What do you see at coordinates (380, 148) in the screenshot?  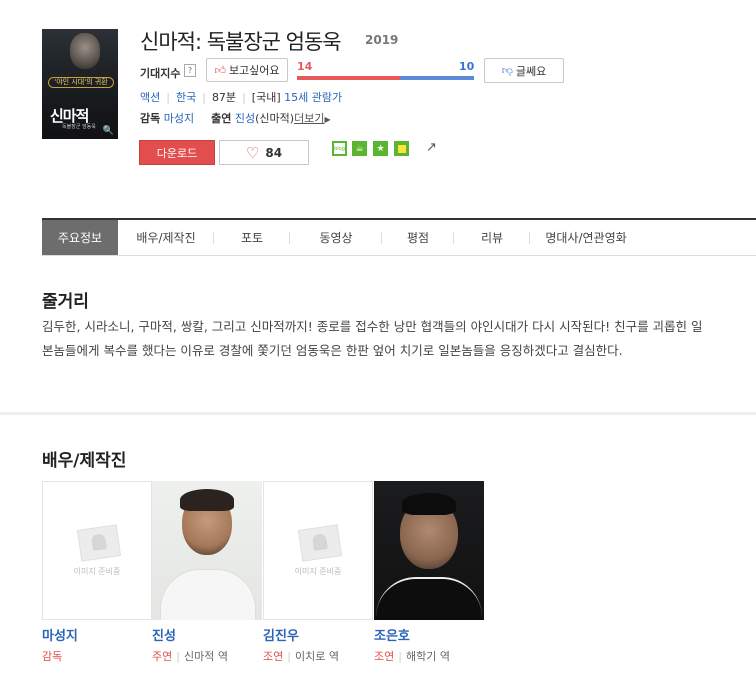 I see `bookmark-star-icon: ★` at bounding box center [380, 148].